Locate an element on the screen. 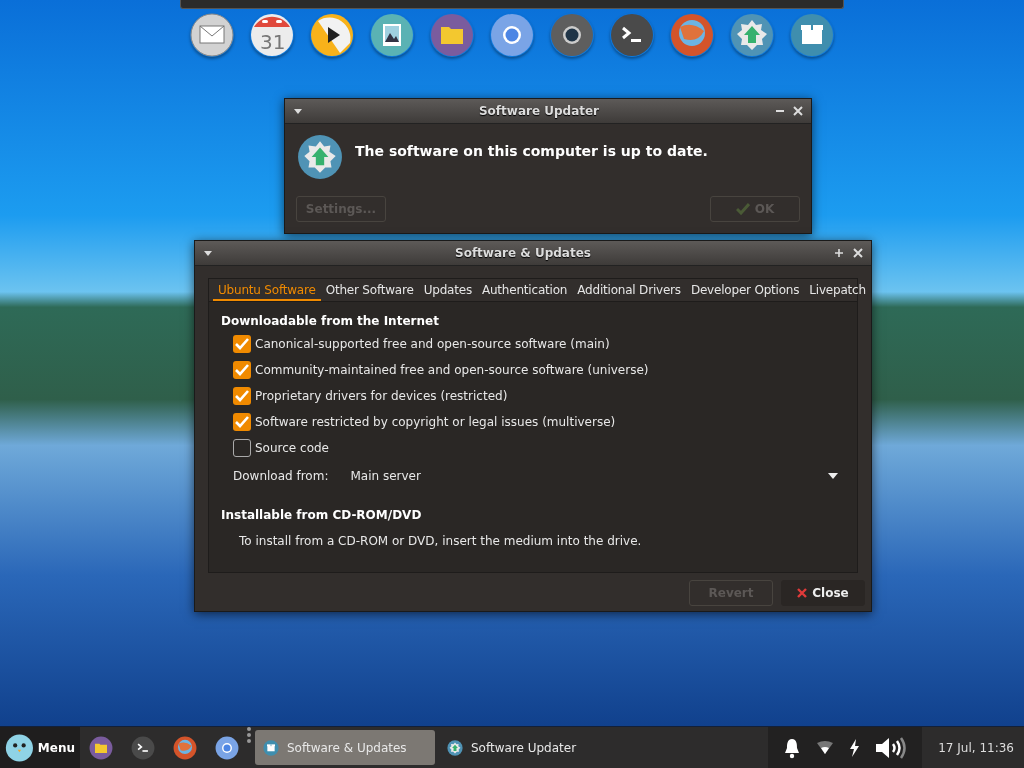  lightning-bolt-icon is located at coordinates (854, 747).